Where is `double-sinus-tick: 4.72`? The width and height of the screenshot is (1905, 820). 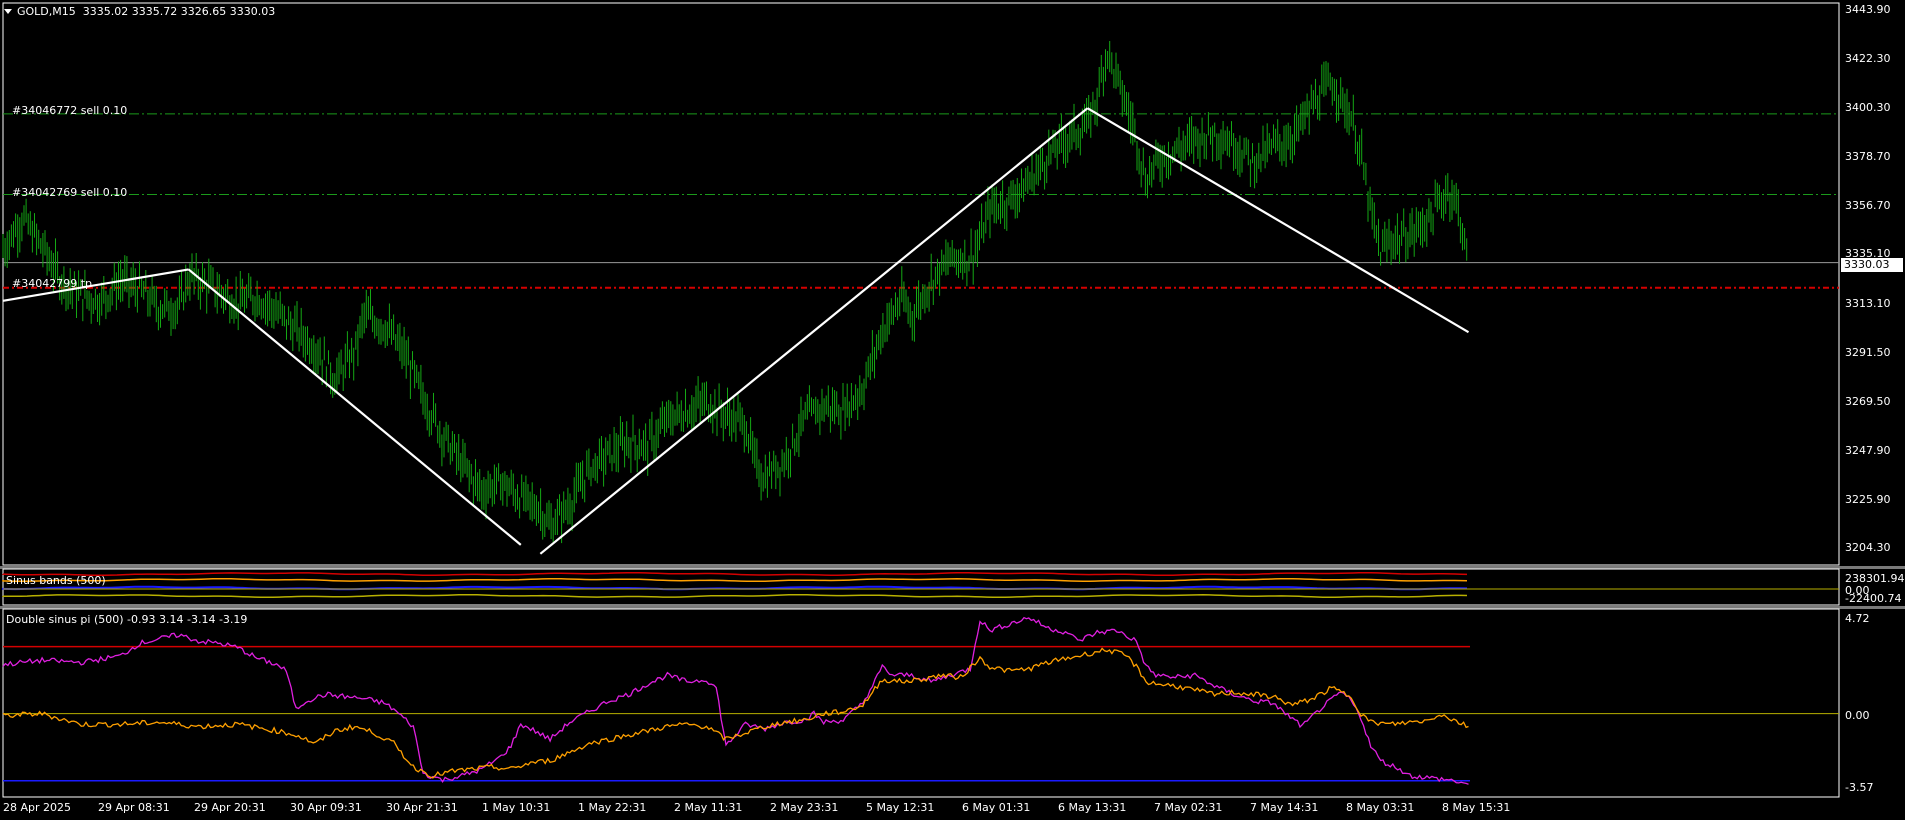 double-sinus-tick: 4.72 is located at coordinates (1857, 618).